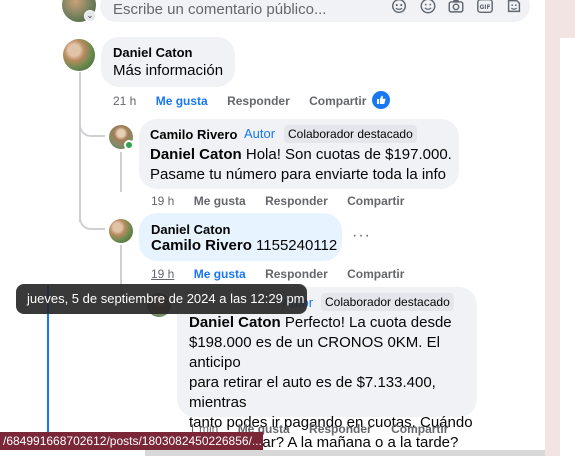 The height and width of the screenshot is (456, 575). I want to click on more-options-icon: ···, so click(361, 236).